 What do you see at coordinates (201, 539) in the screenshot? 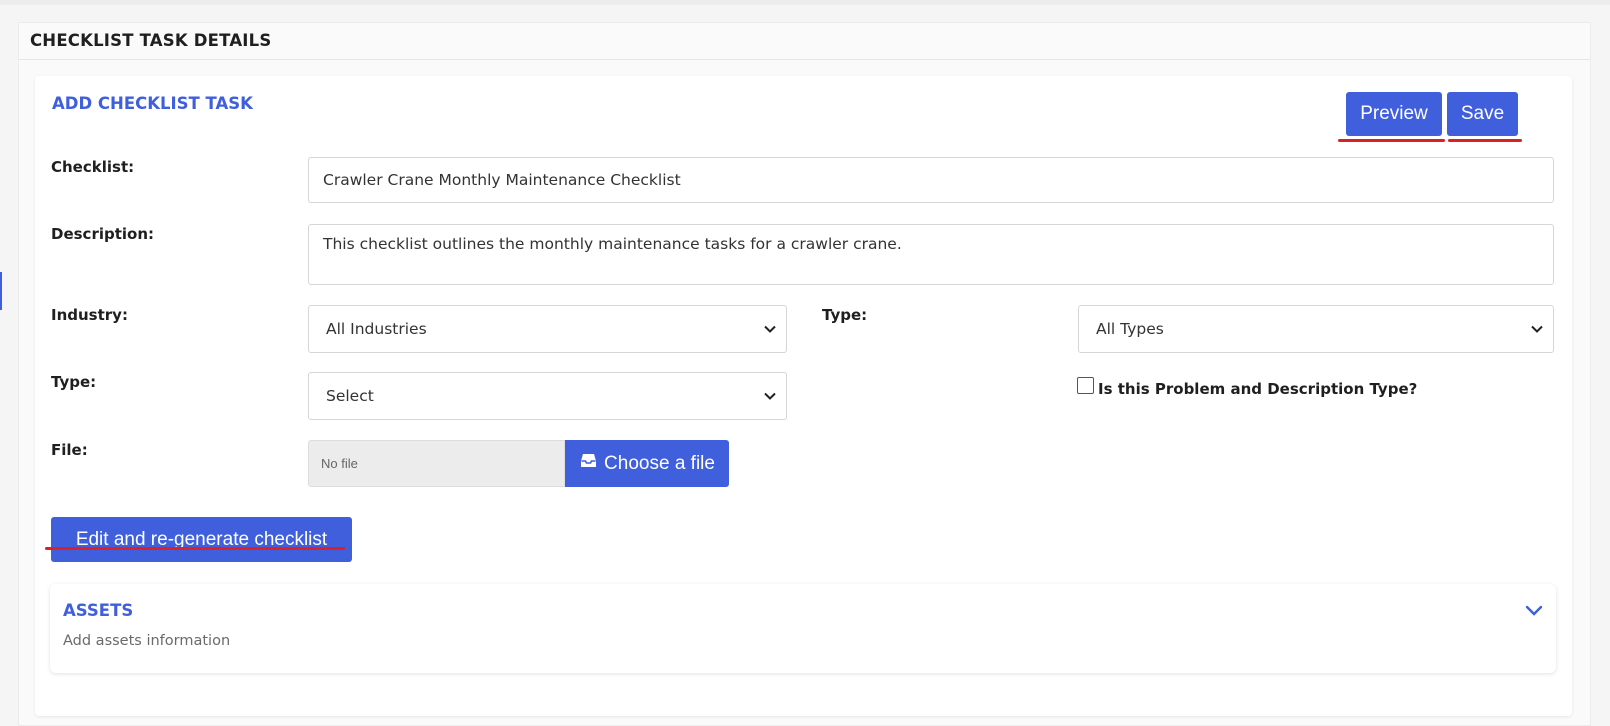
I see `edit-regenerate-checklist-button: Edit and re-generate checklist` at bounding box center [201, 539].